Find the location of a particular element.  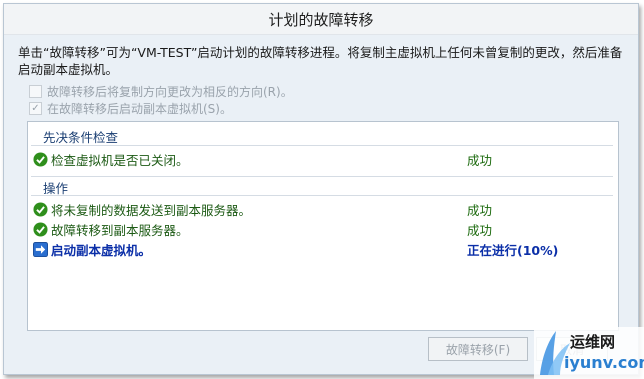

reverse-replication-checkbox is located at coordinates (35, 91).